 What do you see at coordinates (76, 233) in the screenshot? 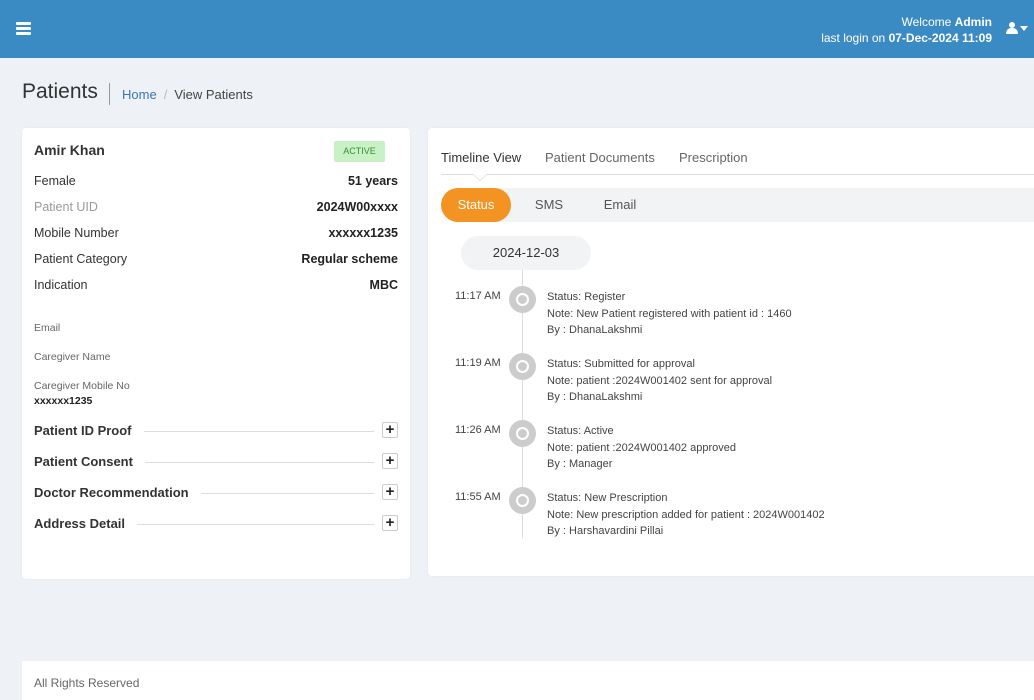
I see `mobile-number-label: Mobile Number` at bounding box center [76, 233].